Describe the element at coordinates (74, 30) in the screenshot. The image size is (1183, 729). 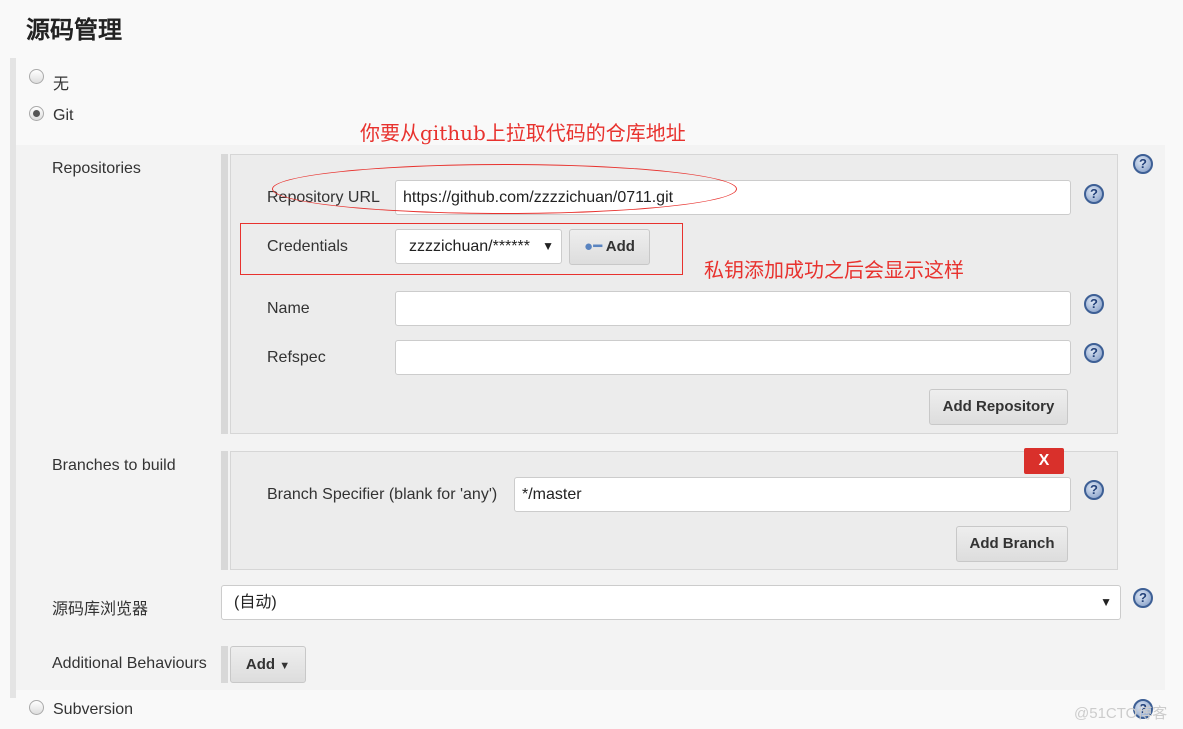
I see `page-title: 源码管理` at that location.